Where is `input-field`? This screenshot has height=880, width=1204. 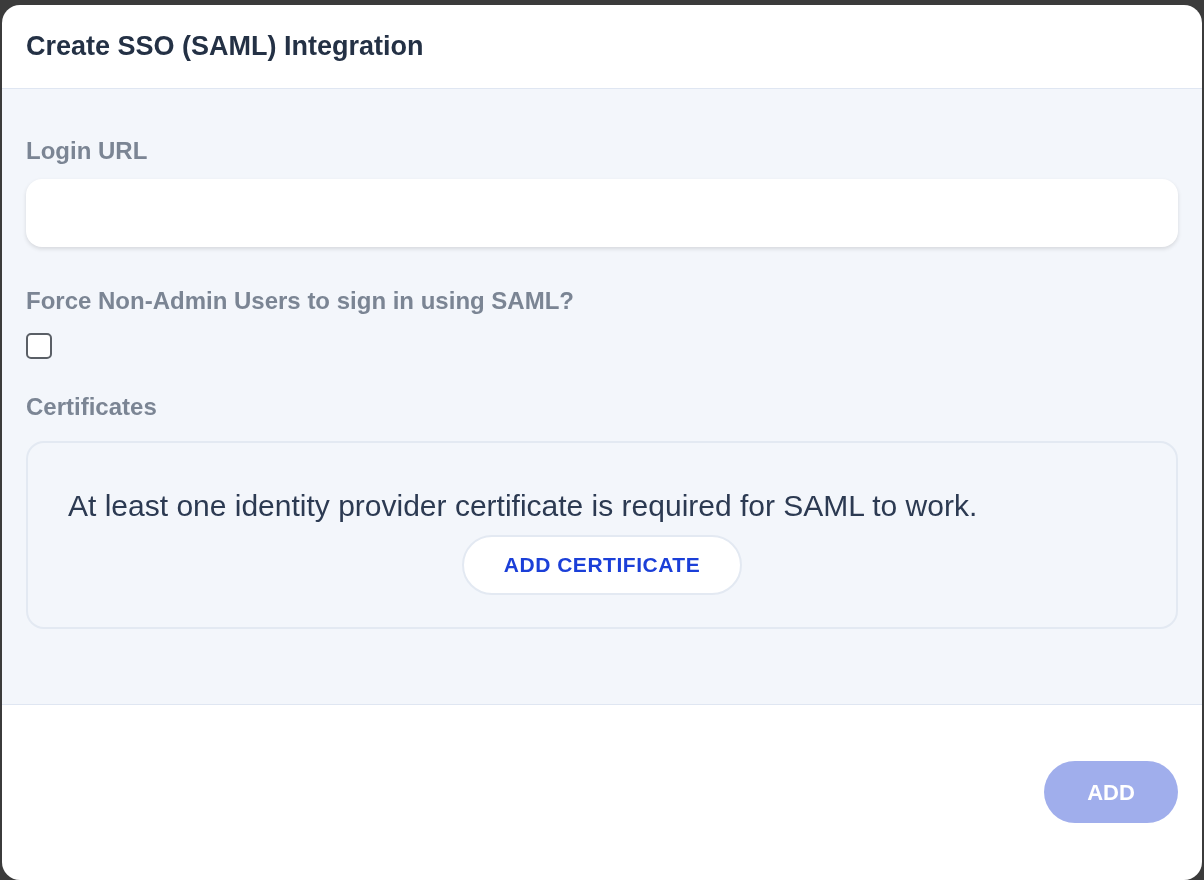
input-field is located at coordinates (602, 213).